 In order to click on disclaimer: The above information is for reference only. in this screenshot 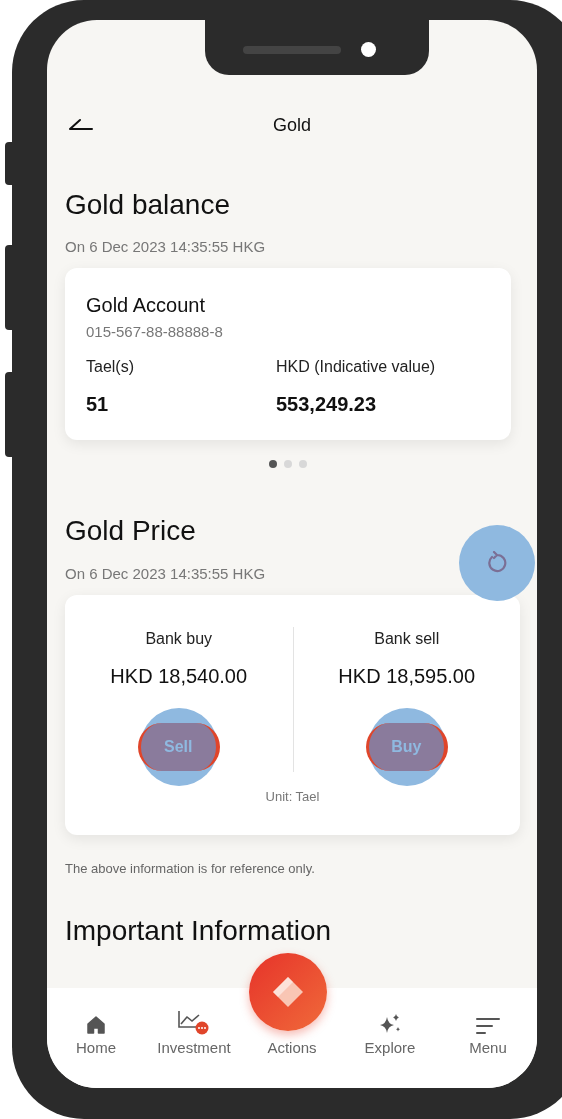, I will do `click(190, 869)`.